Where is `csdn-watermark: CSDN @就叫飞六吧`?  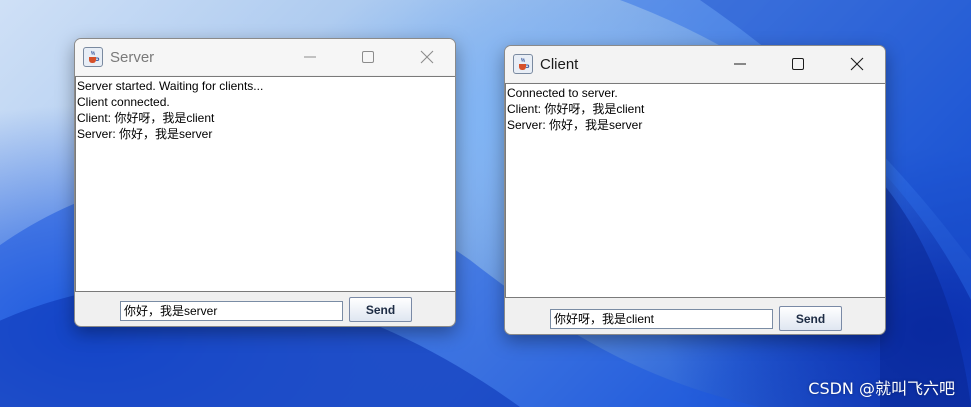 csdn-watermark: CSDN @就叫飞六吧 is located at coordinates (881, 388).